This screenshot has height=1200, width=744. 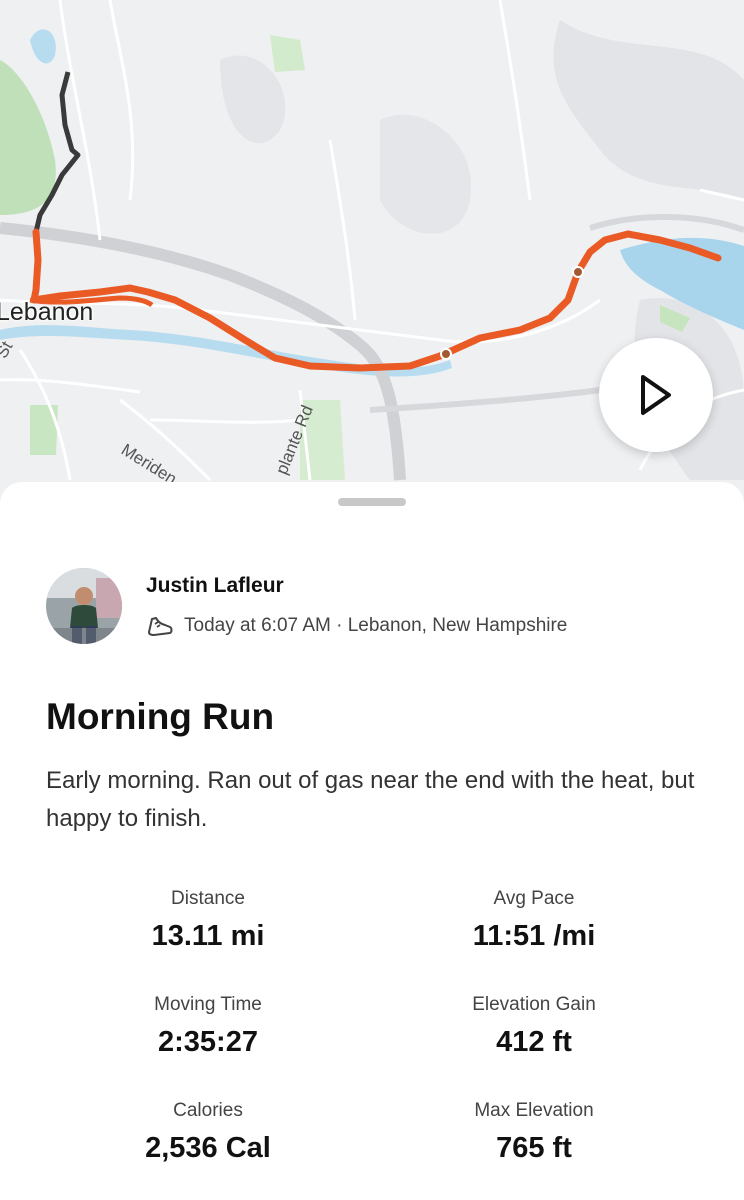 What do you see at coordinates (208, 898) in the screenshot?
I see `stat-label: Distance` at bounding box center [208, 898].